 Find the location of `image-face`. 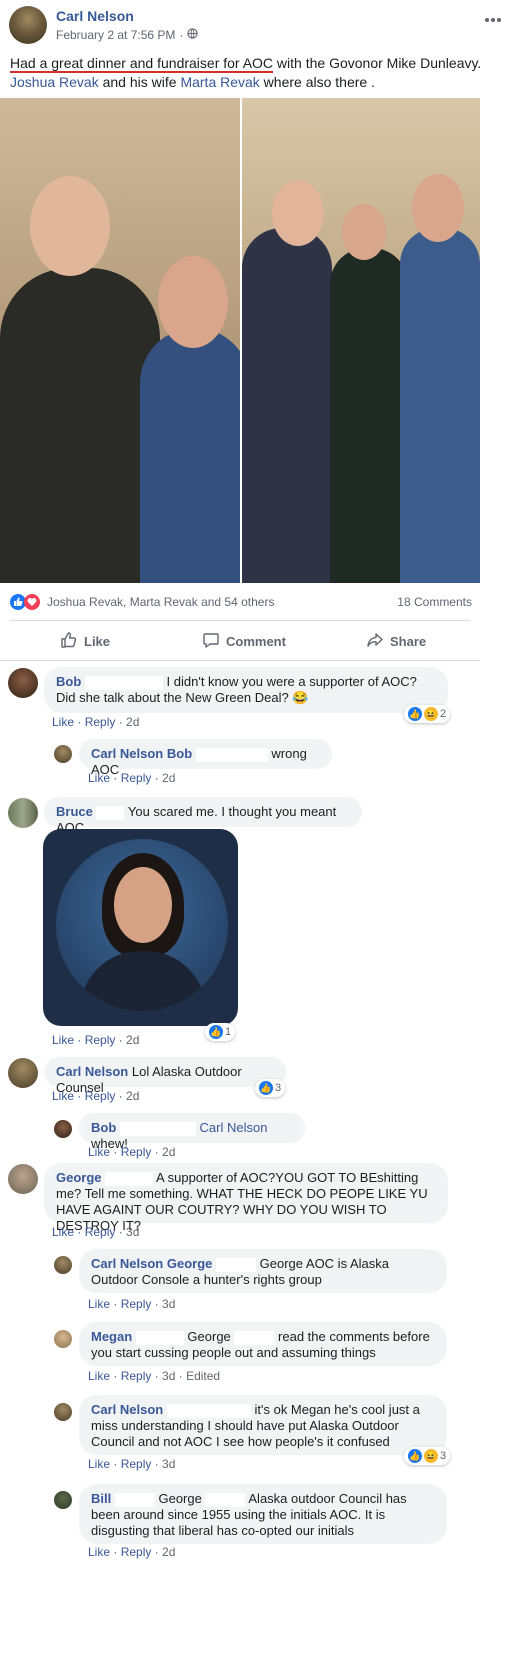

image-face is located at coordinates (143, 905).